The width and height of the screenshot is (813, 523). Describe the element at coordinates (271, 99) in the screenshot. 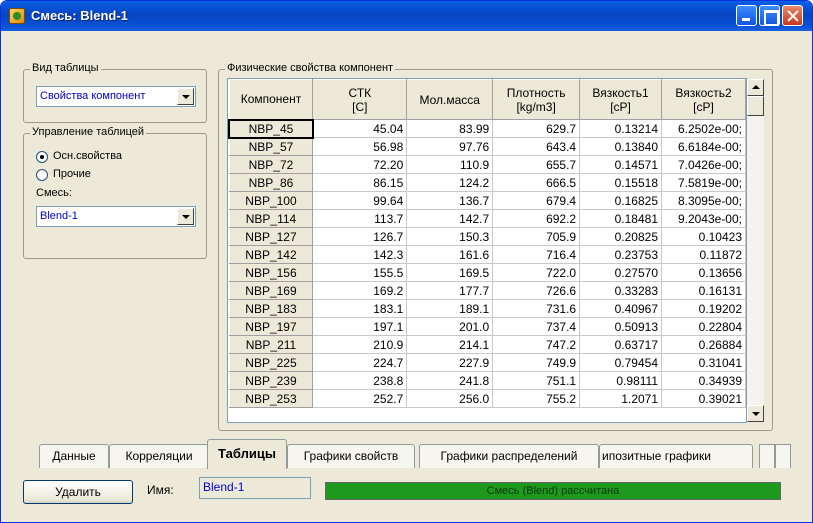

I see `column-header-component: Компонент` at that location.